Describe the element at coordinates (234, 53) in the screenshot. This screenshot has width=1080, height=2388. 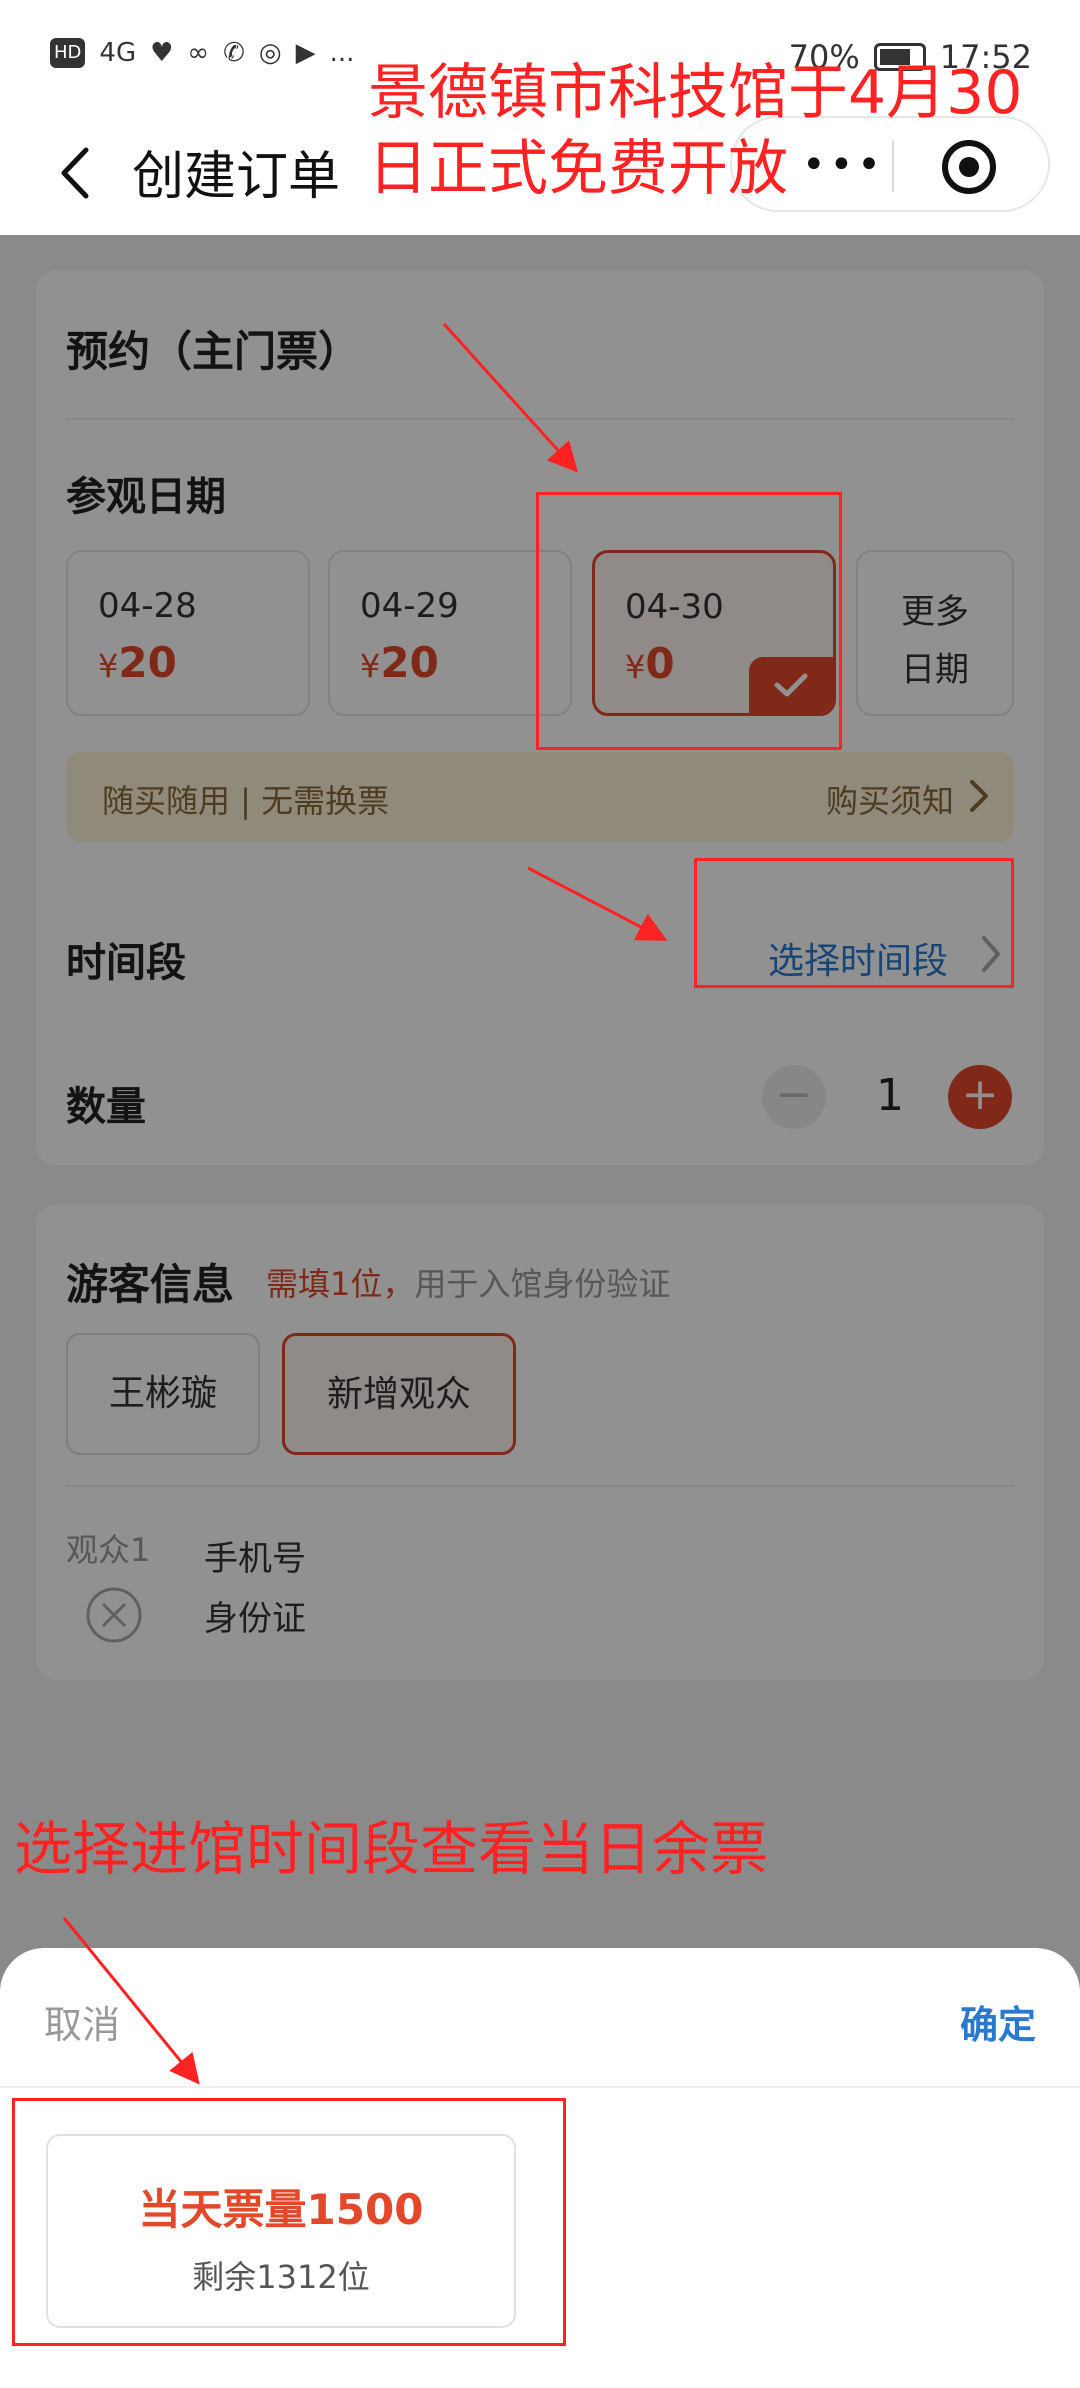
I see `call-icon: ✆` at that location.